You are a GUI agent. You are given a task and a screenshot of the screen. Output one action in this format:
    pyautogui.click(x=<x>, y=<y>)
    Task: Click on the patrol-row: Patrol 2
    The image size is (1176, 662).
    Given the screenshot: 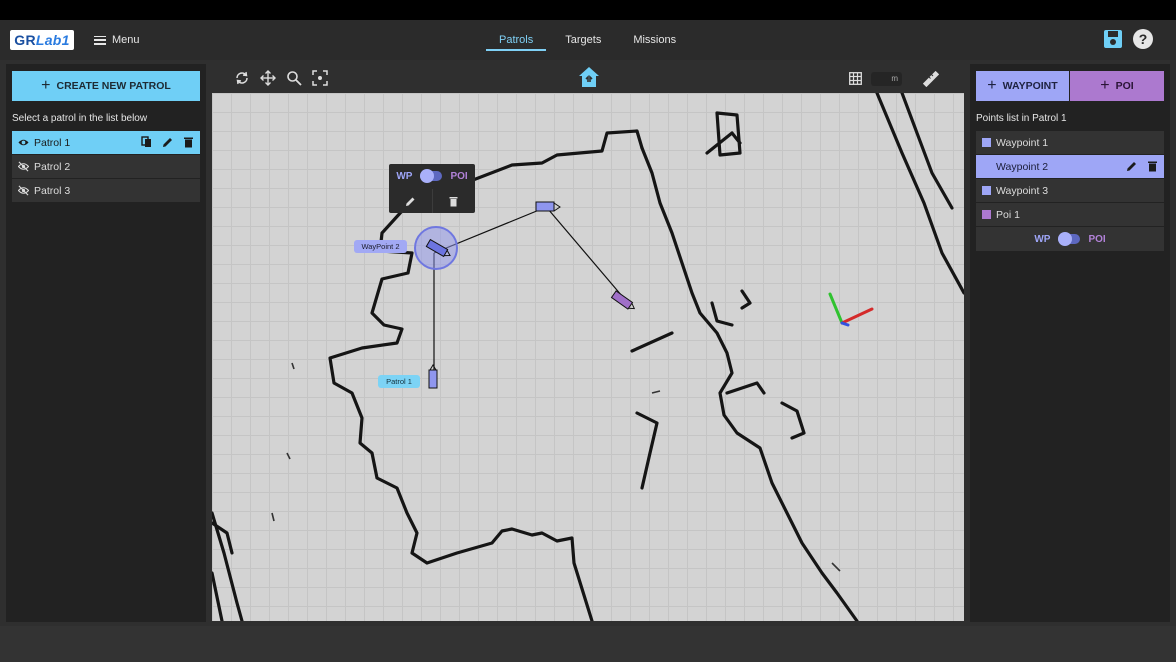 What is the action you would take?
    pyautogui.click(x=106, y=166)
    